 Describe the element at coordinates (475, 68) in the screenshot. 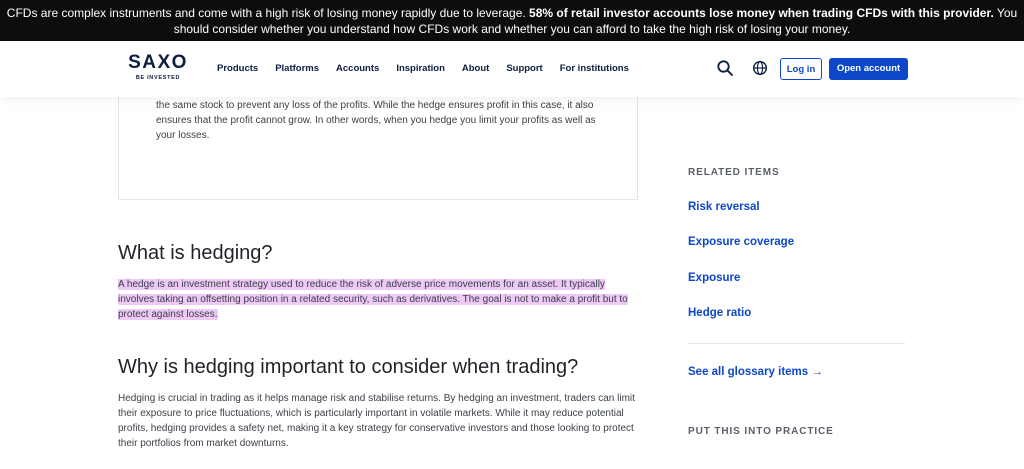

I see `nav-about: About` at that location.